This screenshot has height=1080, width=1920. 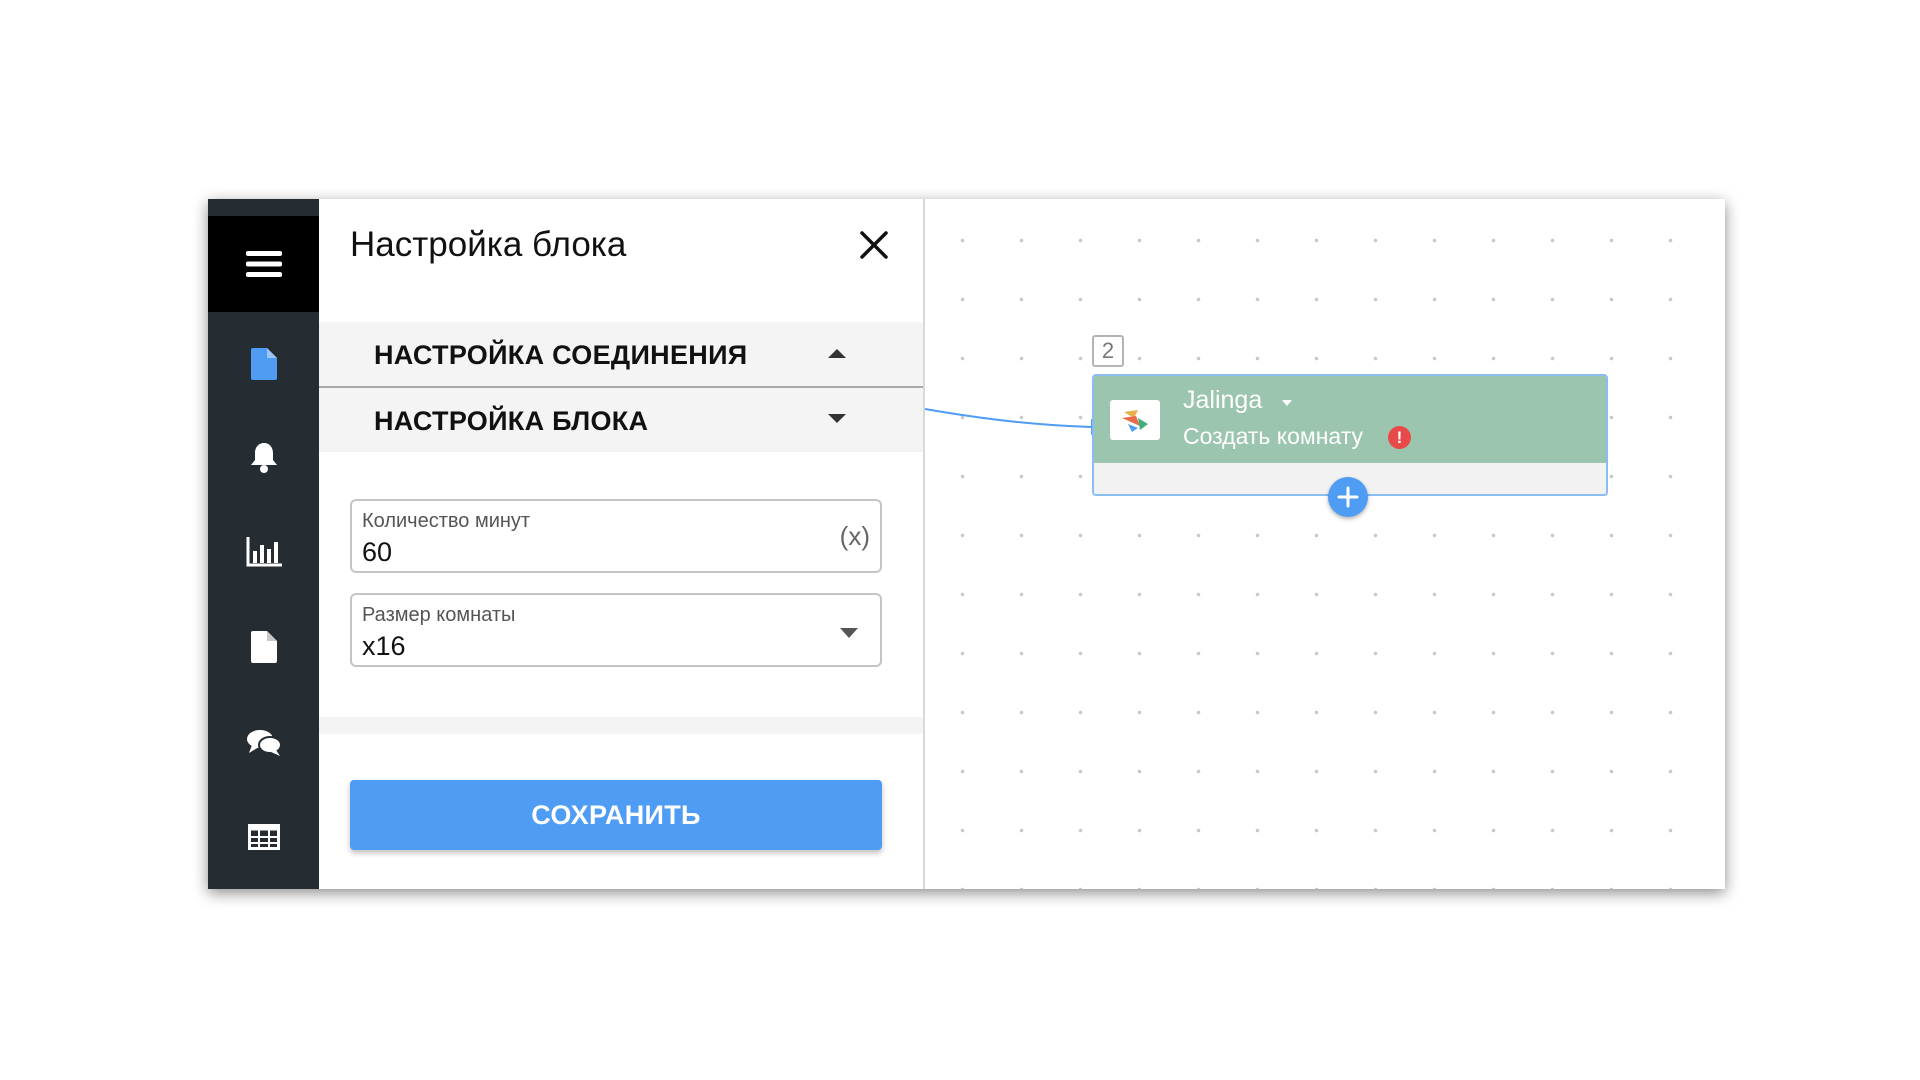 I want to click on close-button, so click(x=874, y=245).